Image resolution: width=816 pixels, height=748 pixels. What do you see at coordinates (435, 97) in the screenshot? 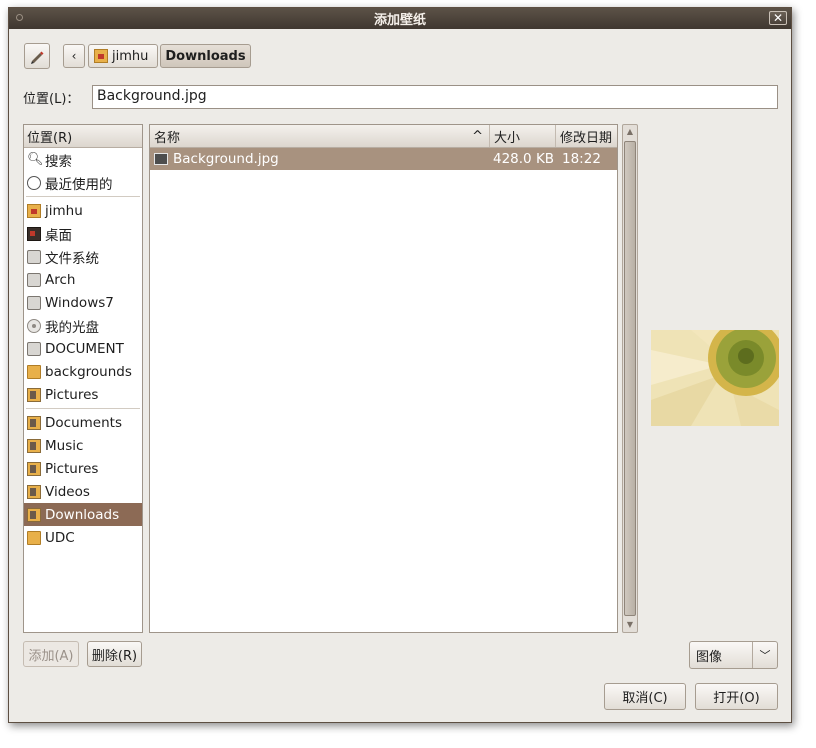
I see `location-input: Background.jpg` at bounding box center [435, 97].